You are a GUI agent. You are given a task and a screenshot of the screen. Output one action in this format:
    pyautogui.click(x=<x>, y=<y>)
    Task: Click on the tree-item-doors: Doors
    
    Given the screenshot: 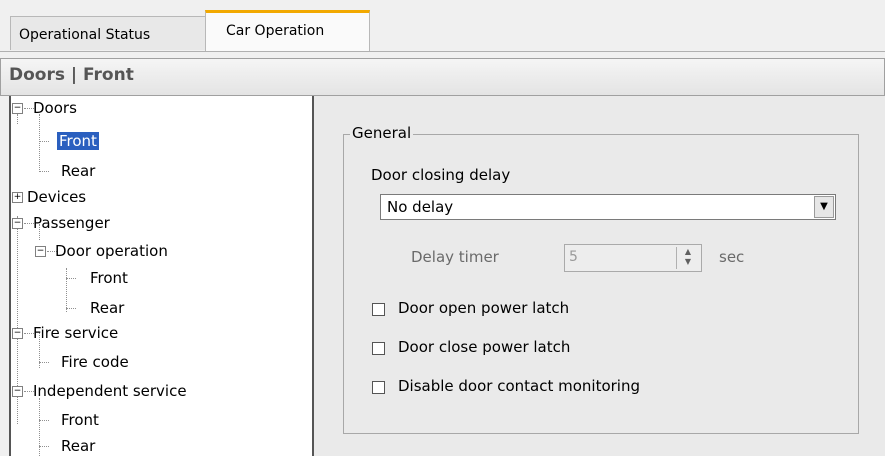 What is the action you would take?
    pyautogui.click(x=55, y=108)
    